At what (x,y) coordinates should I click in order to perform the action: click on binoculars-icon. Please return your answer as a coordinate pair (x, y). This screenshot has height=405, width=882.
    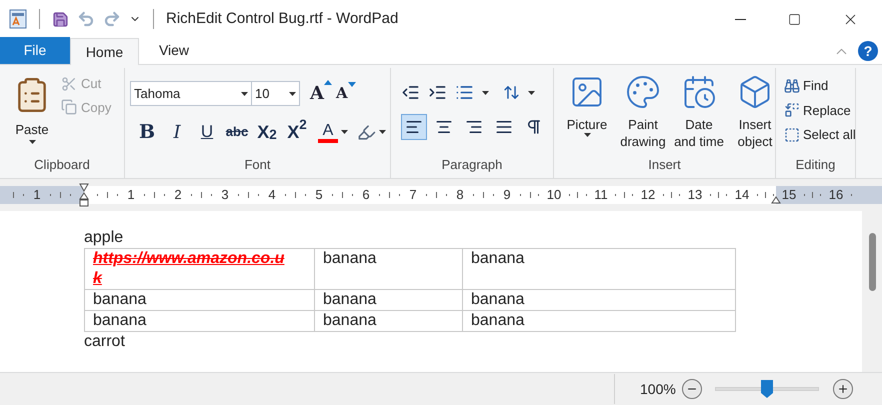
    Looking at the image, I should click on (792, 86).